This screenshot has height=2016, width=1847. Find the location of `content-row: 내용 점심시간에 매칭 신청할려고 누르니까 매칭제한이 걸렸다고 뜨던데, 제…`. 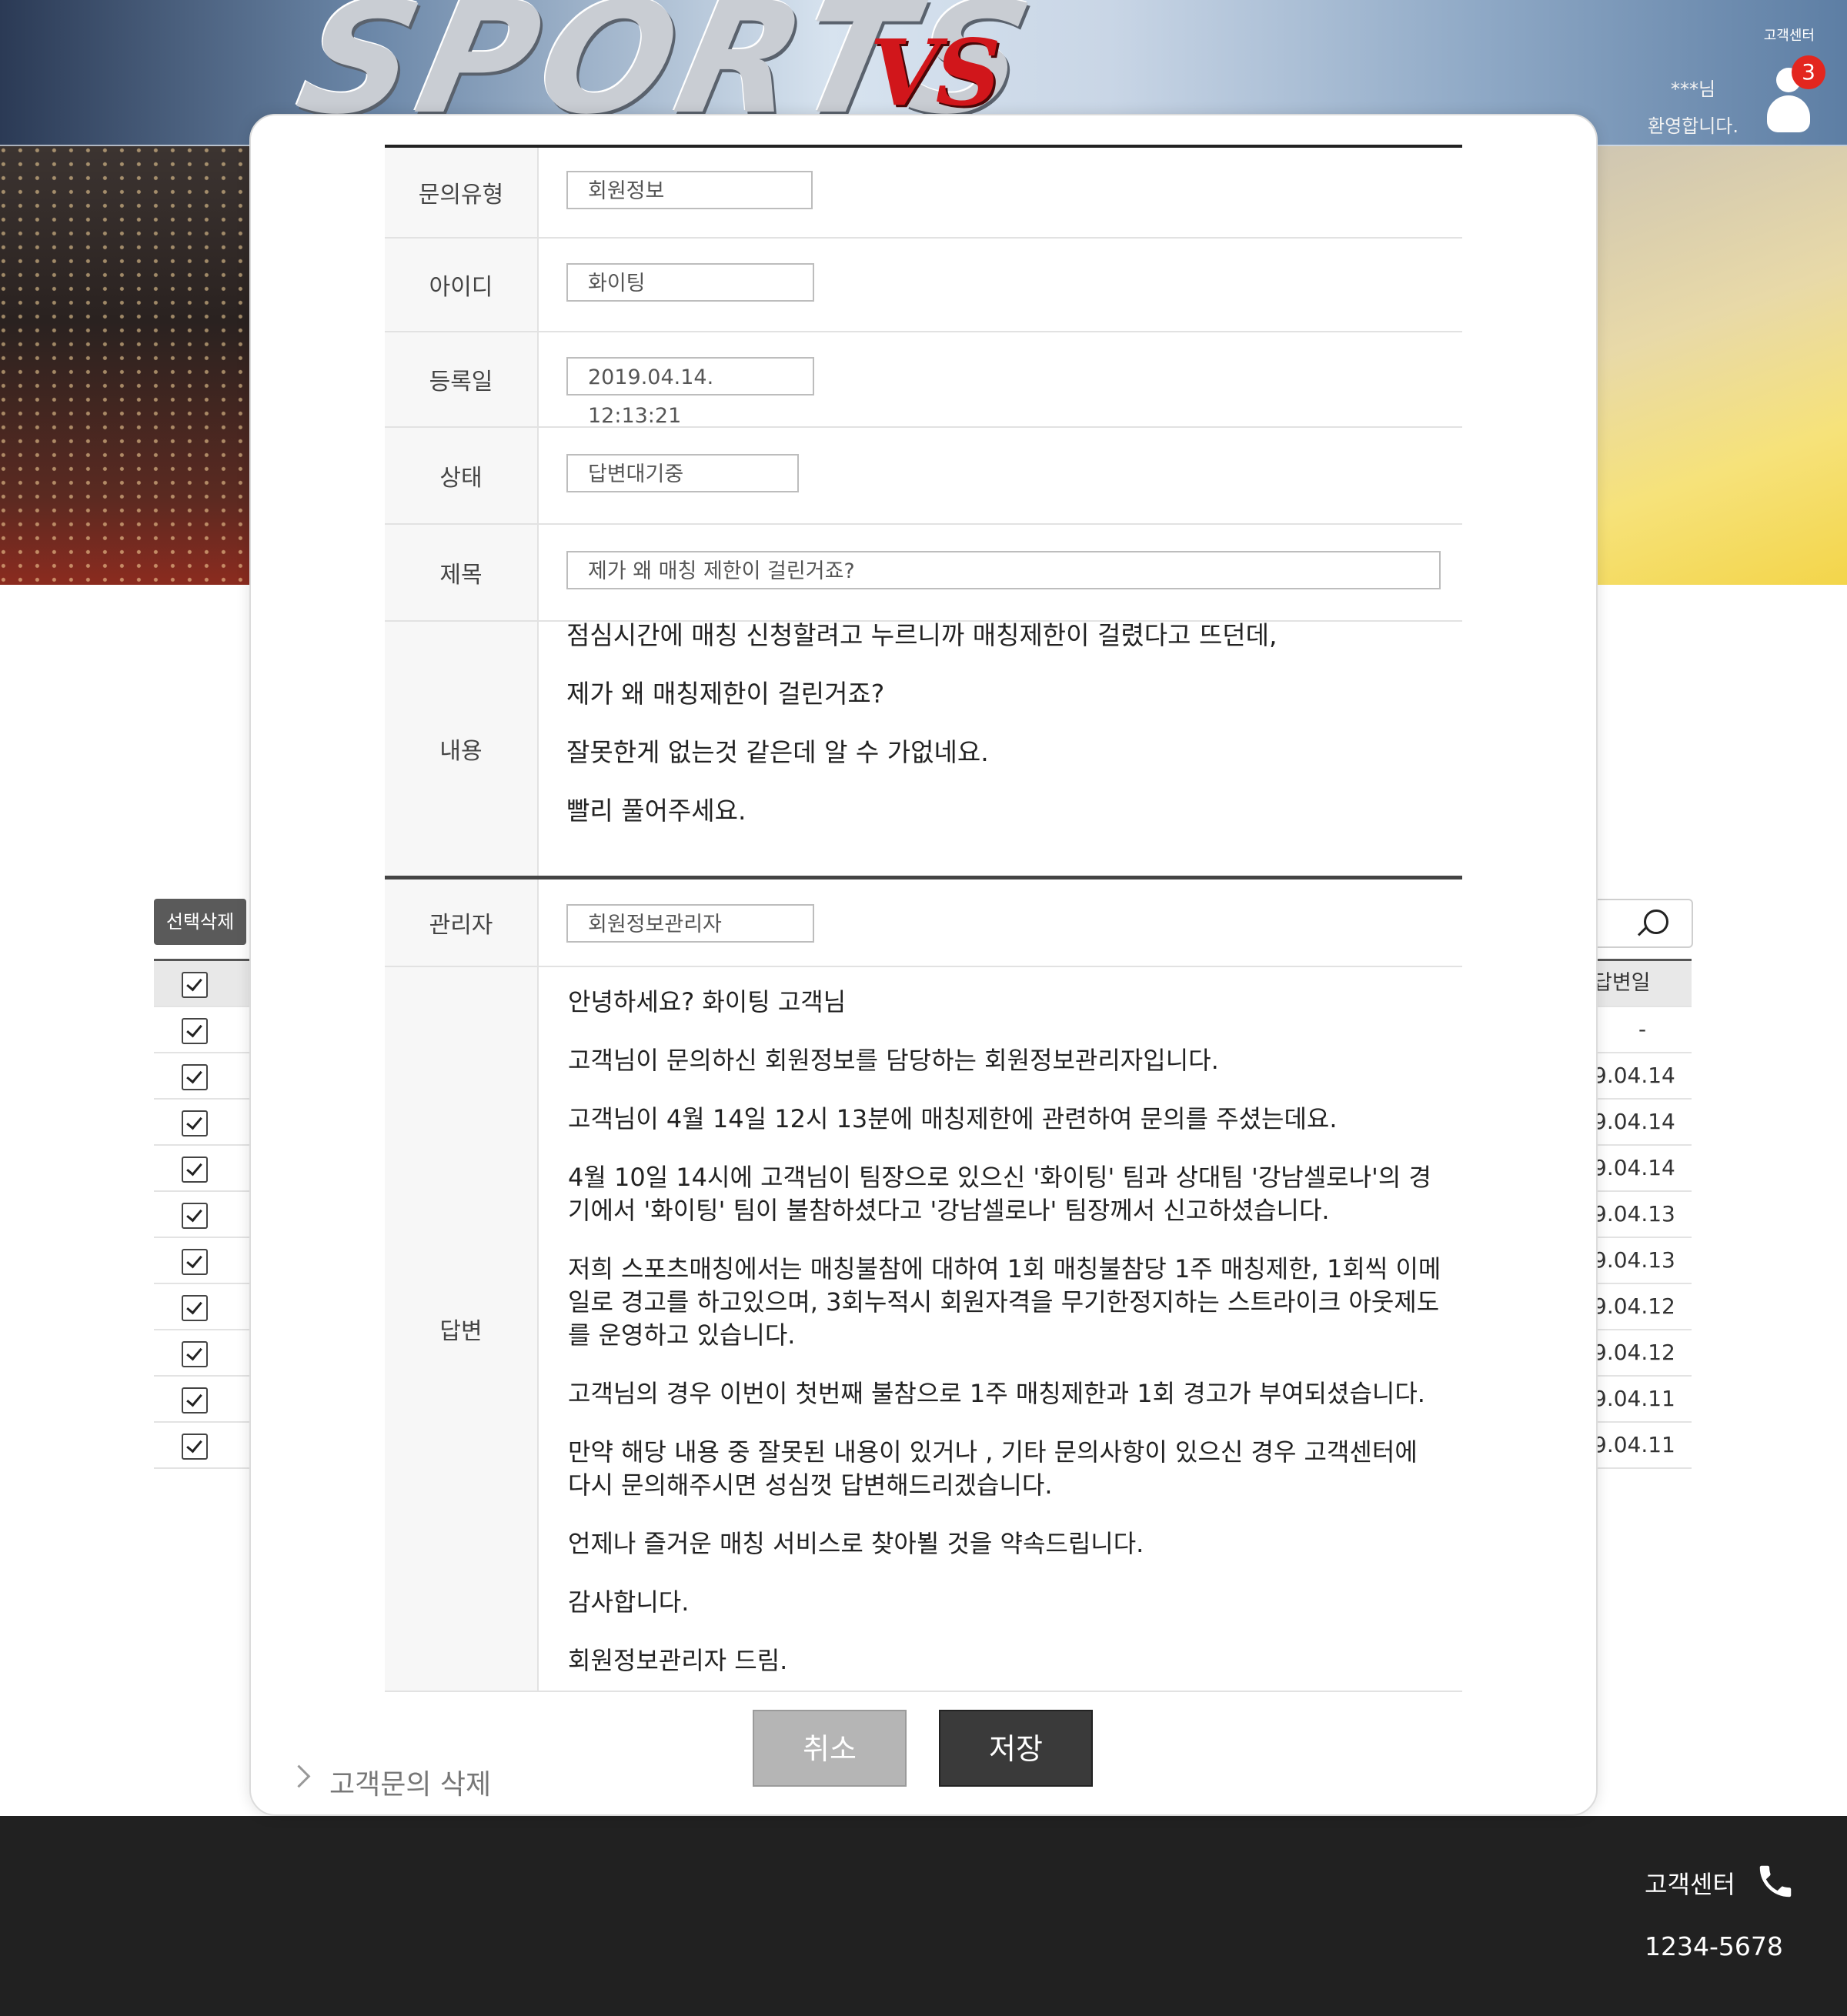

content-row: 내용 점심시간에 매칭 신청할려고 누르니까 매칭제한이 걸렸다고 뜨던데, 제… is located at coordinates (923, 750).